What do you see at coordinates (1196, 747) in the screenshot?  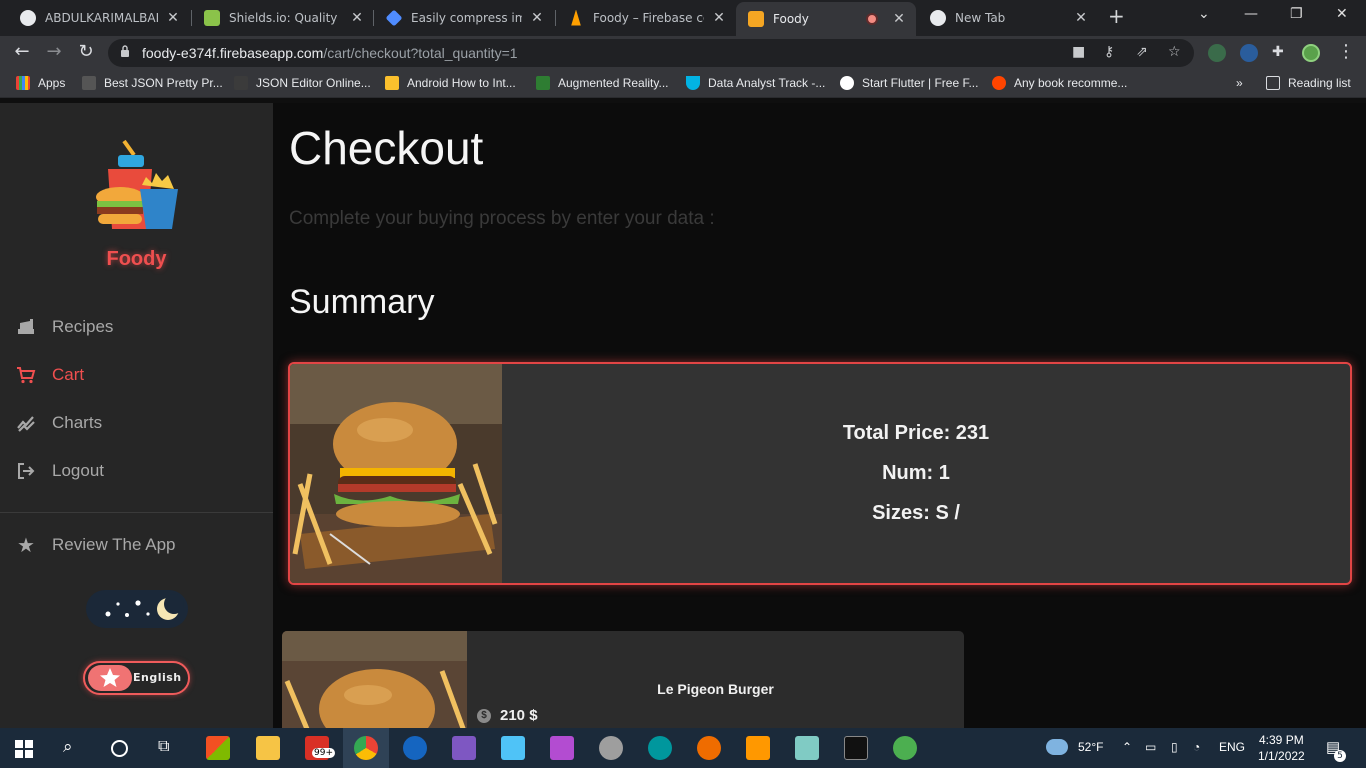 I see `network-icon: ◔` at bounding box center [1196, 747].